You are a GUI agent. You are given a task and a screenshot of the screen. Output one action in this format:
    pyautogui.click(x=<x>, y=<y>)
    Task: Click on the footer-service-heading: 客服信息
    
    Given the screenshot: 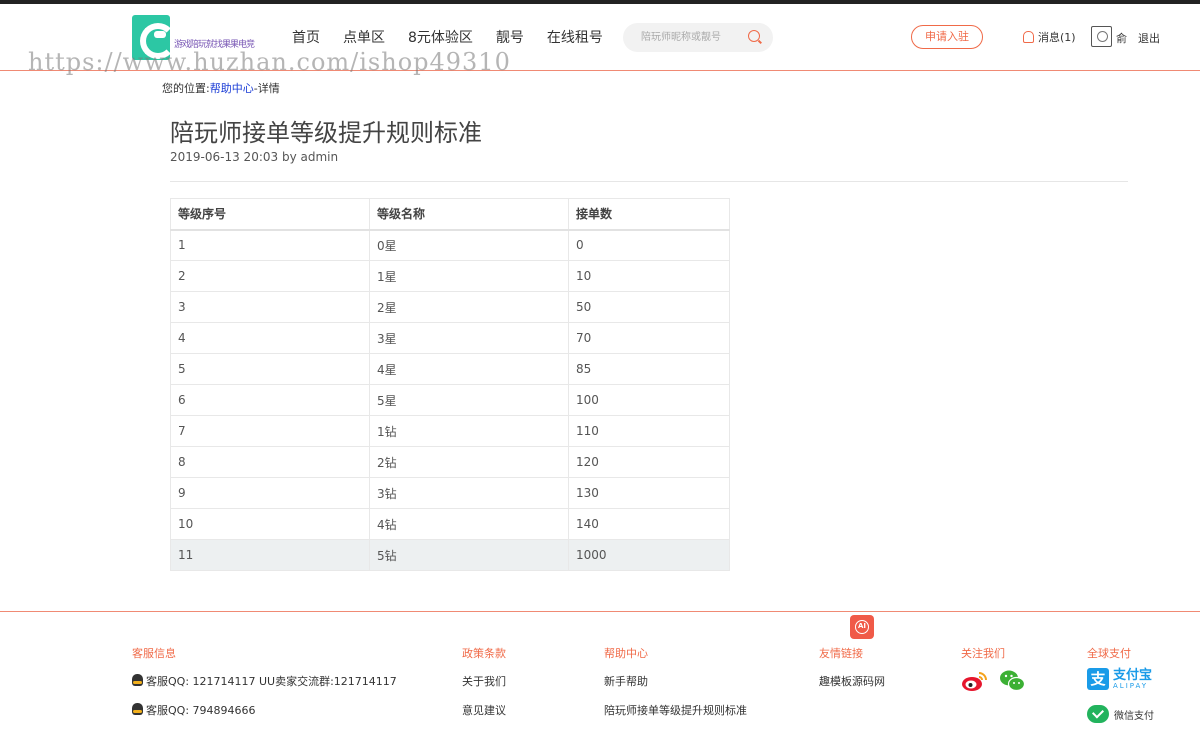 What is the action you would take?
    pyautogui.click(x=154, y=653)
    